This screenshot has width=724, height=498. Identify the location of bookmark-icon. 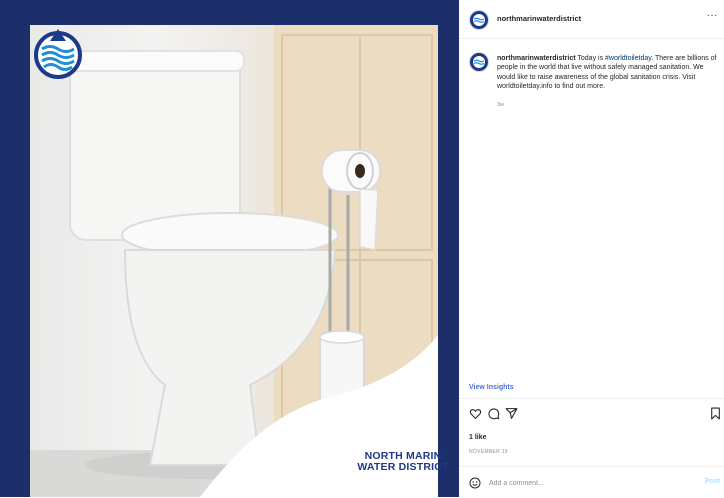
(715, 413).